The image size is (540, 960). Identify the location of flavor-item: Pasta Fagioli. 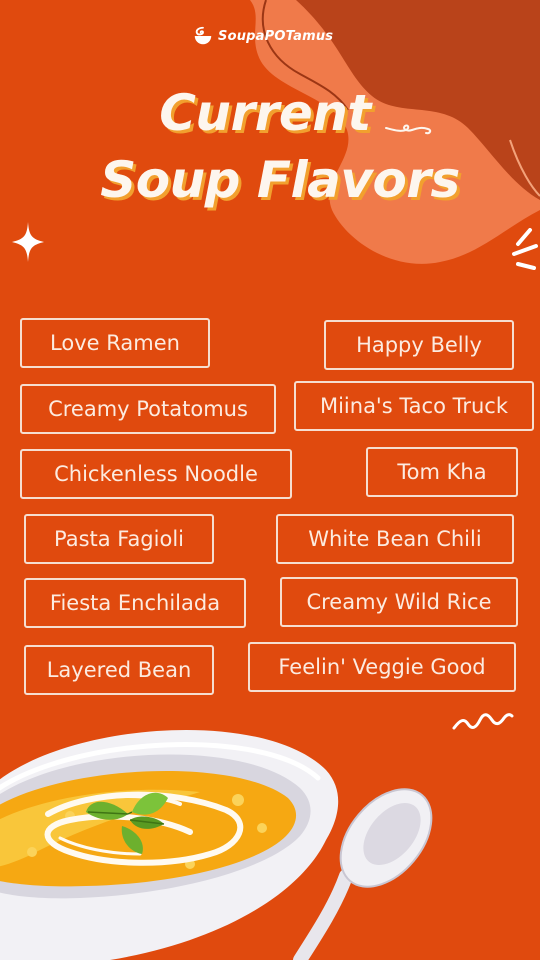
(119, 539).